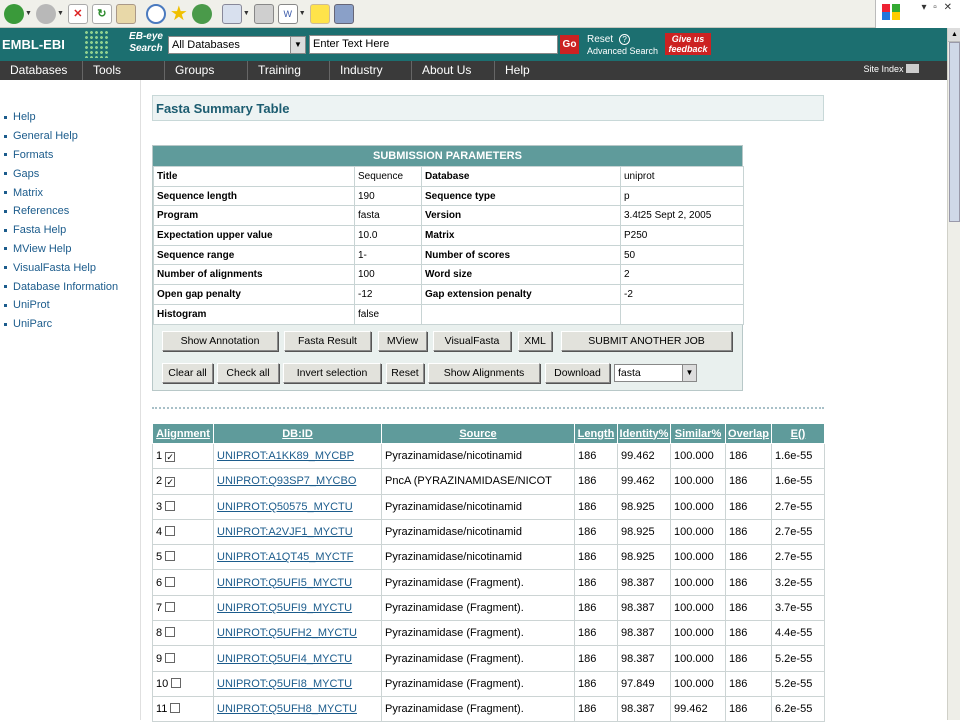 Image resolution: width=960 pixels, height=722 pixels. I want to click on mview-button: MView, so click(402, 341).